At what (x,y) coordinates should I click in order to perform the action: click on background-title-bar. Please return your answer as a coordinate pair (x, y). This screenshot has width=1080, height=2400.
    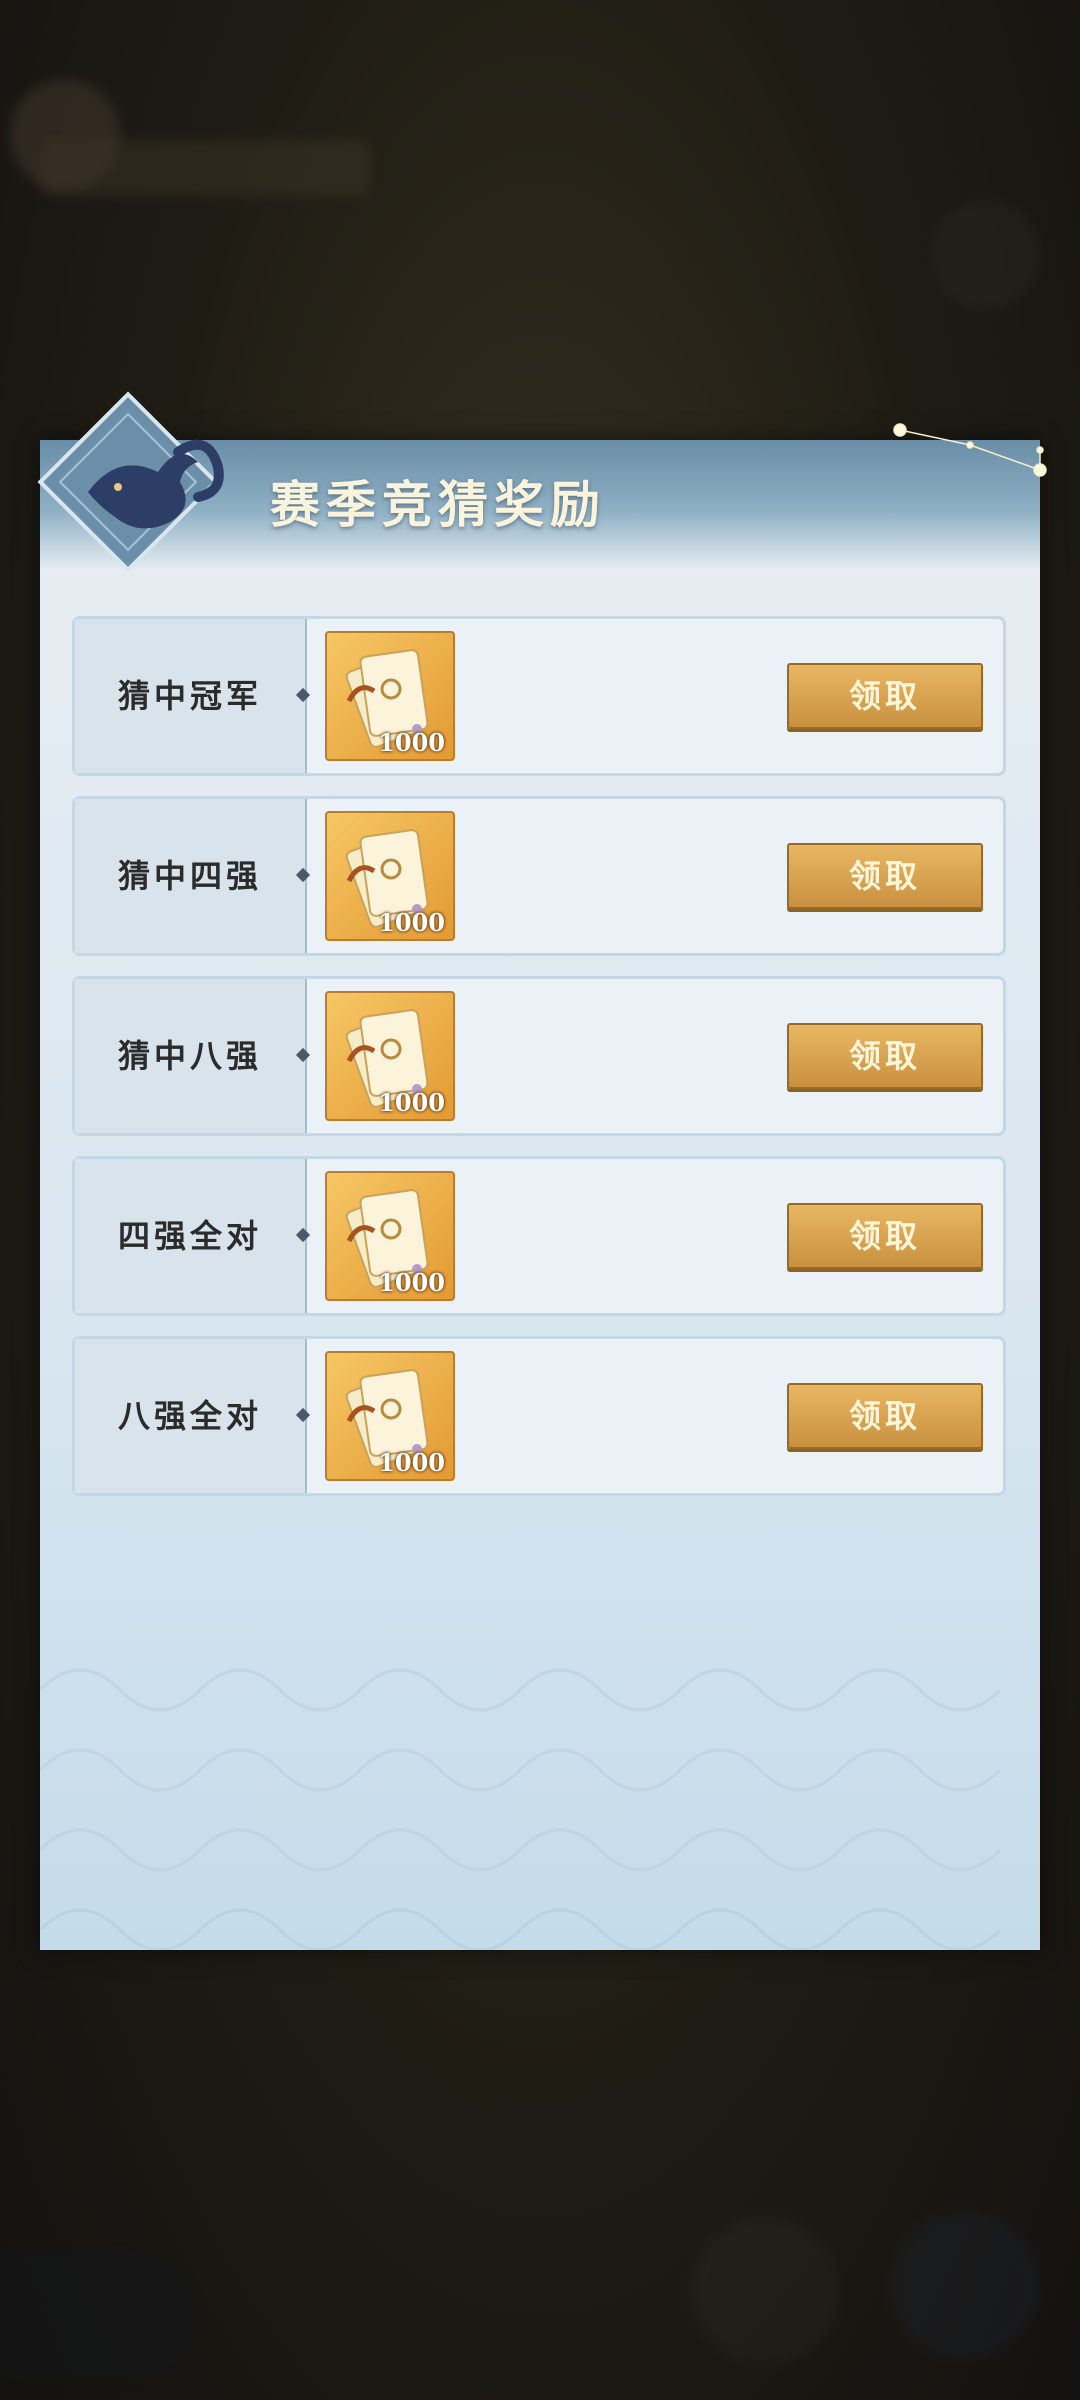
    Looking at the image, I should click on (205, 168).